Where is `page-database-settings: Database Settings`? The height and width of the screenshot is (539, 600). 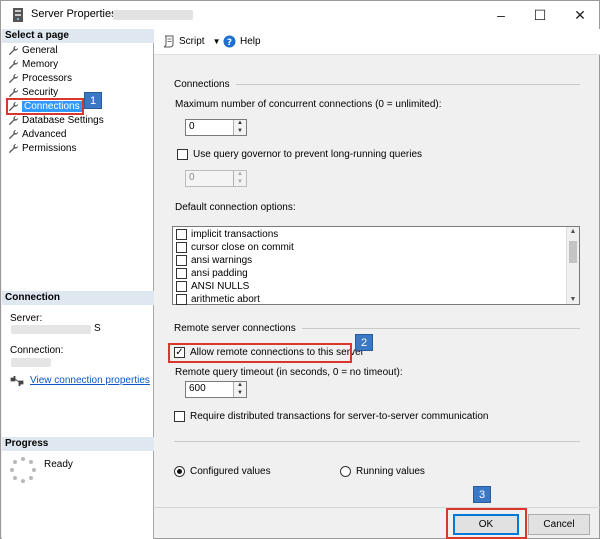
page-database-settings: Database Settings is located at coordinates (56, 120).